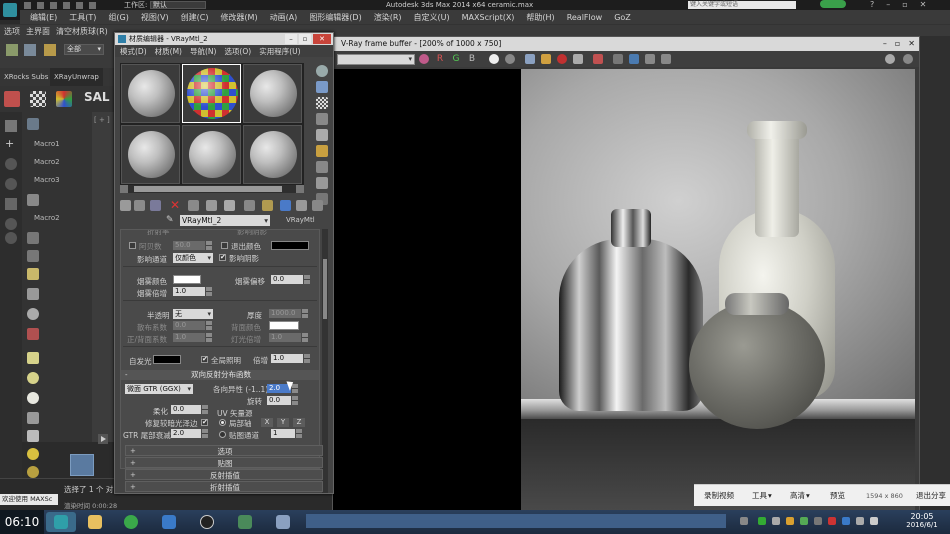  Describe the element at coordinates (103, 439) in the screenshot. I see `play-icon` at that location.